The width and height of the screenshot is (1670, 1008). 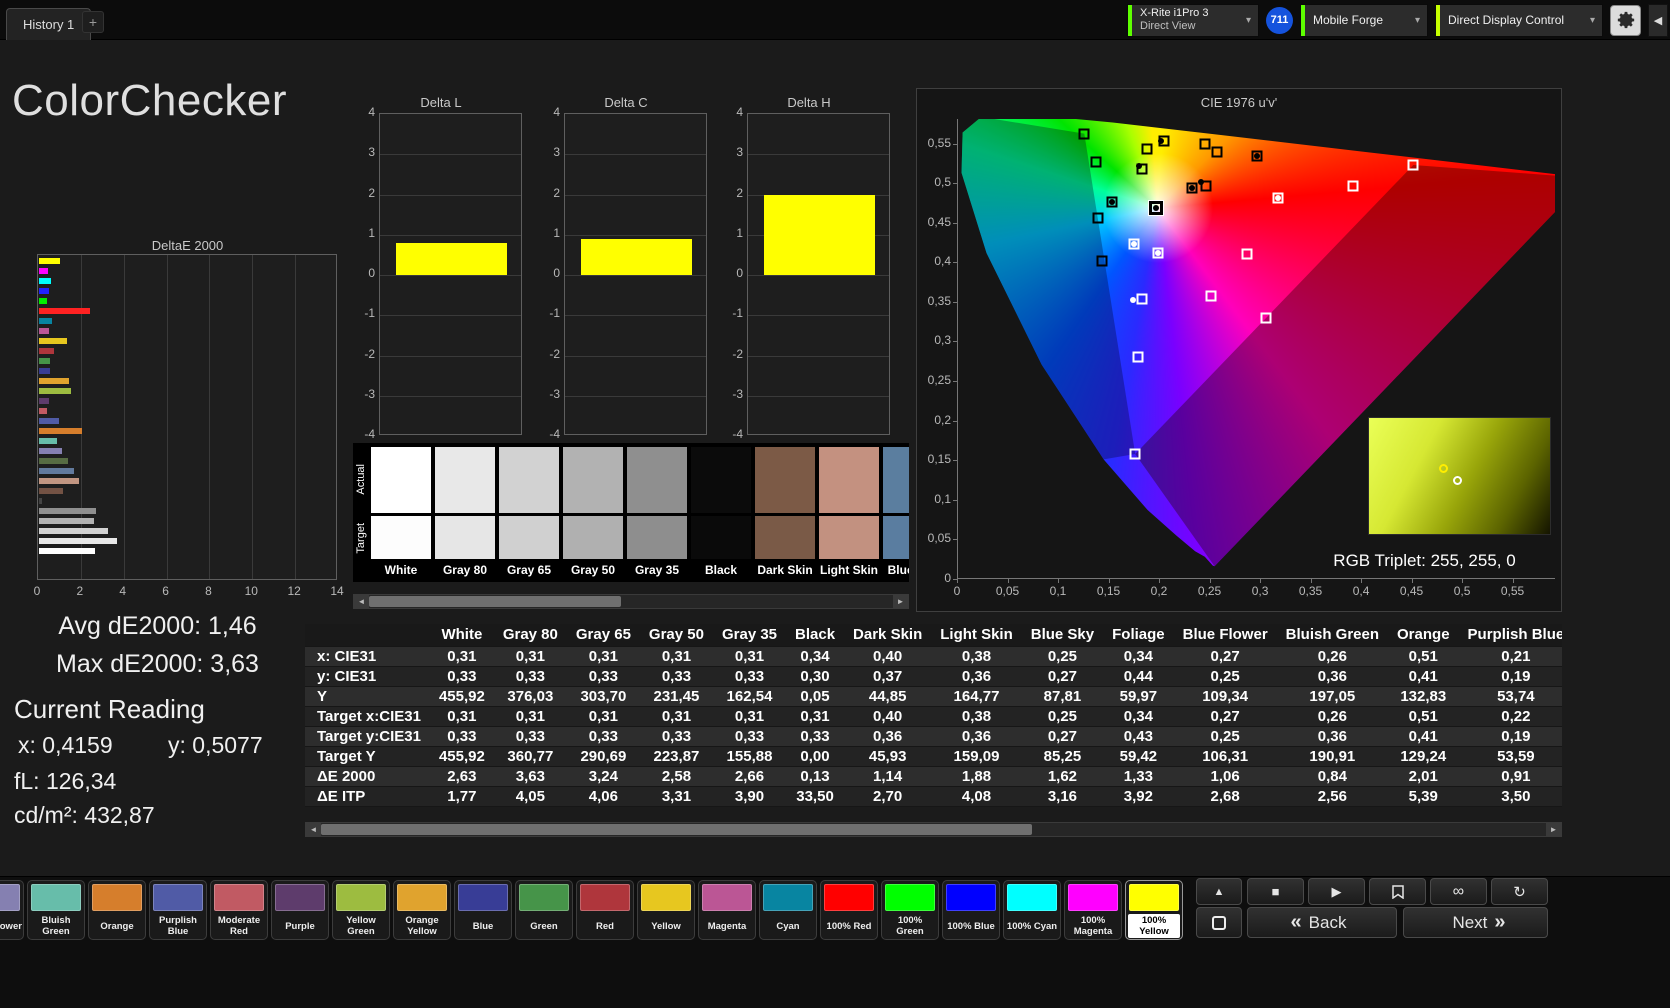 I want to click on add-tab-button: +, so click(x=93, y=22).